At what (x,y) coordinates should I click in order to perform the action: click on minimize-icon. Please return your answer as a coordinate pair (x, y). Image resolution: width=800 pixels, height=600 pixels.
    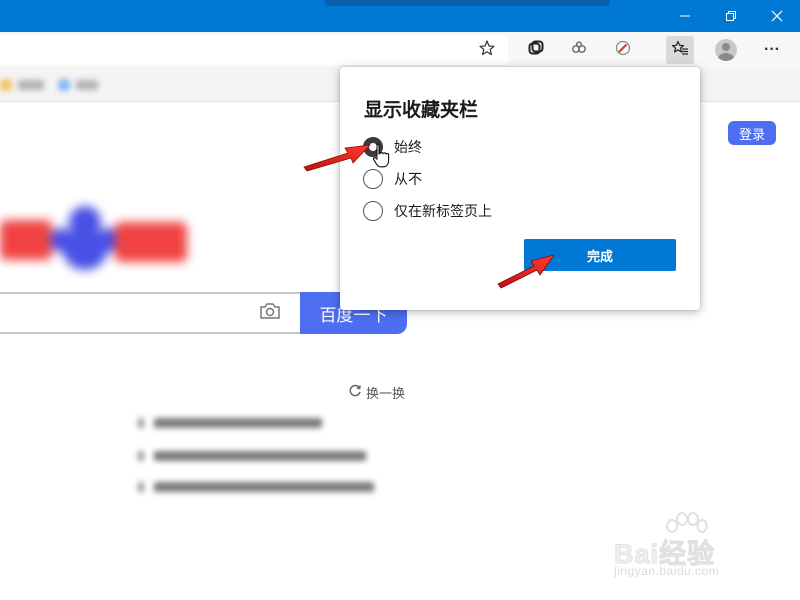
    Looking at the image, I should click on (685, 16).